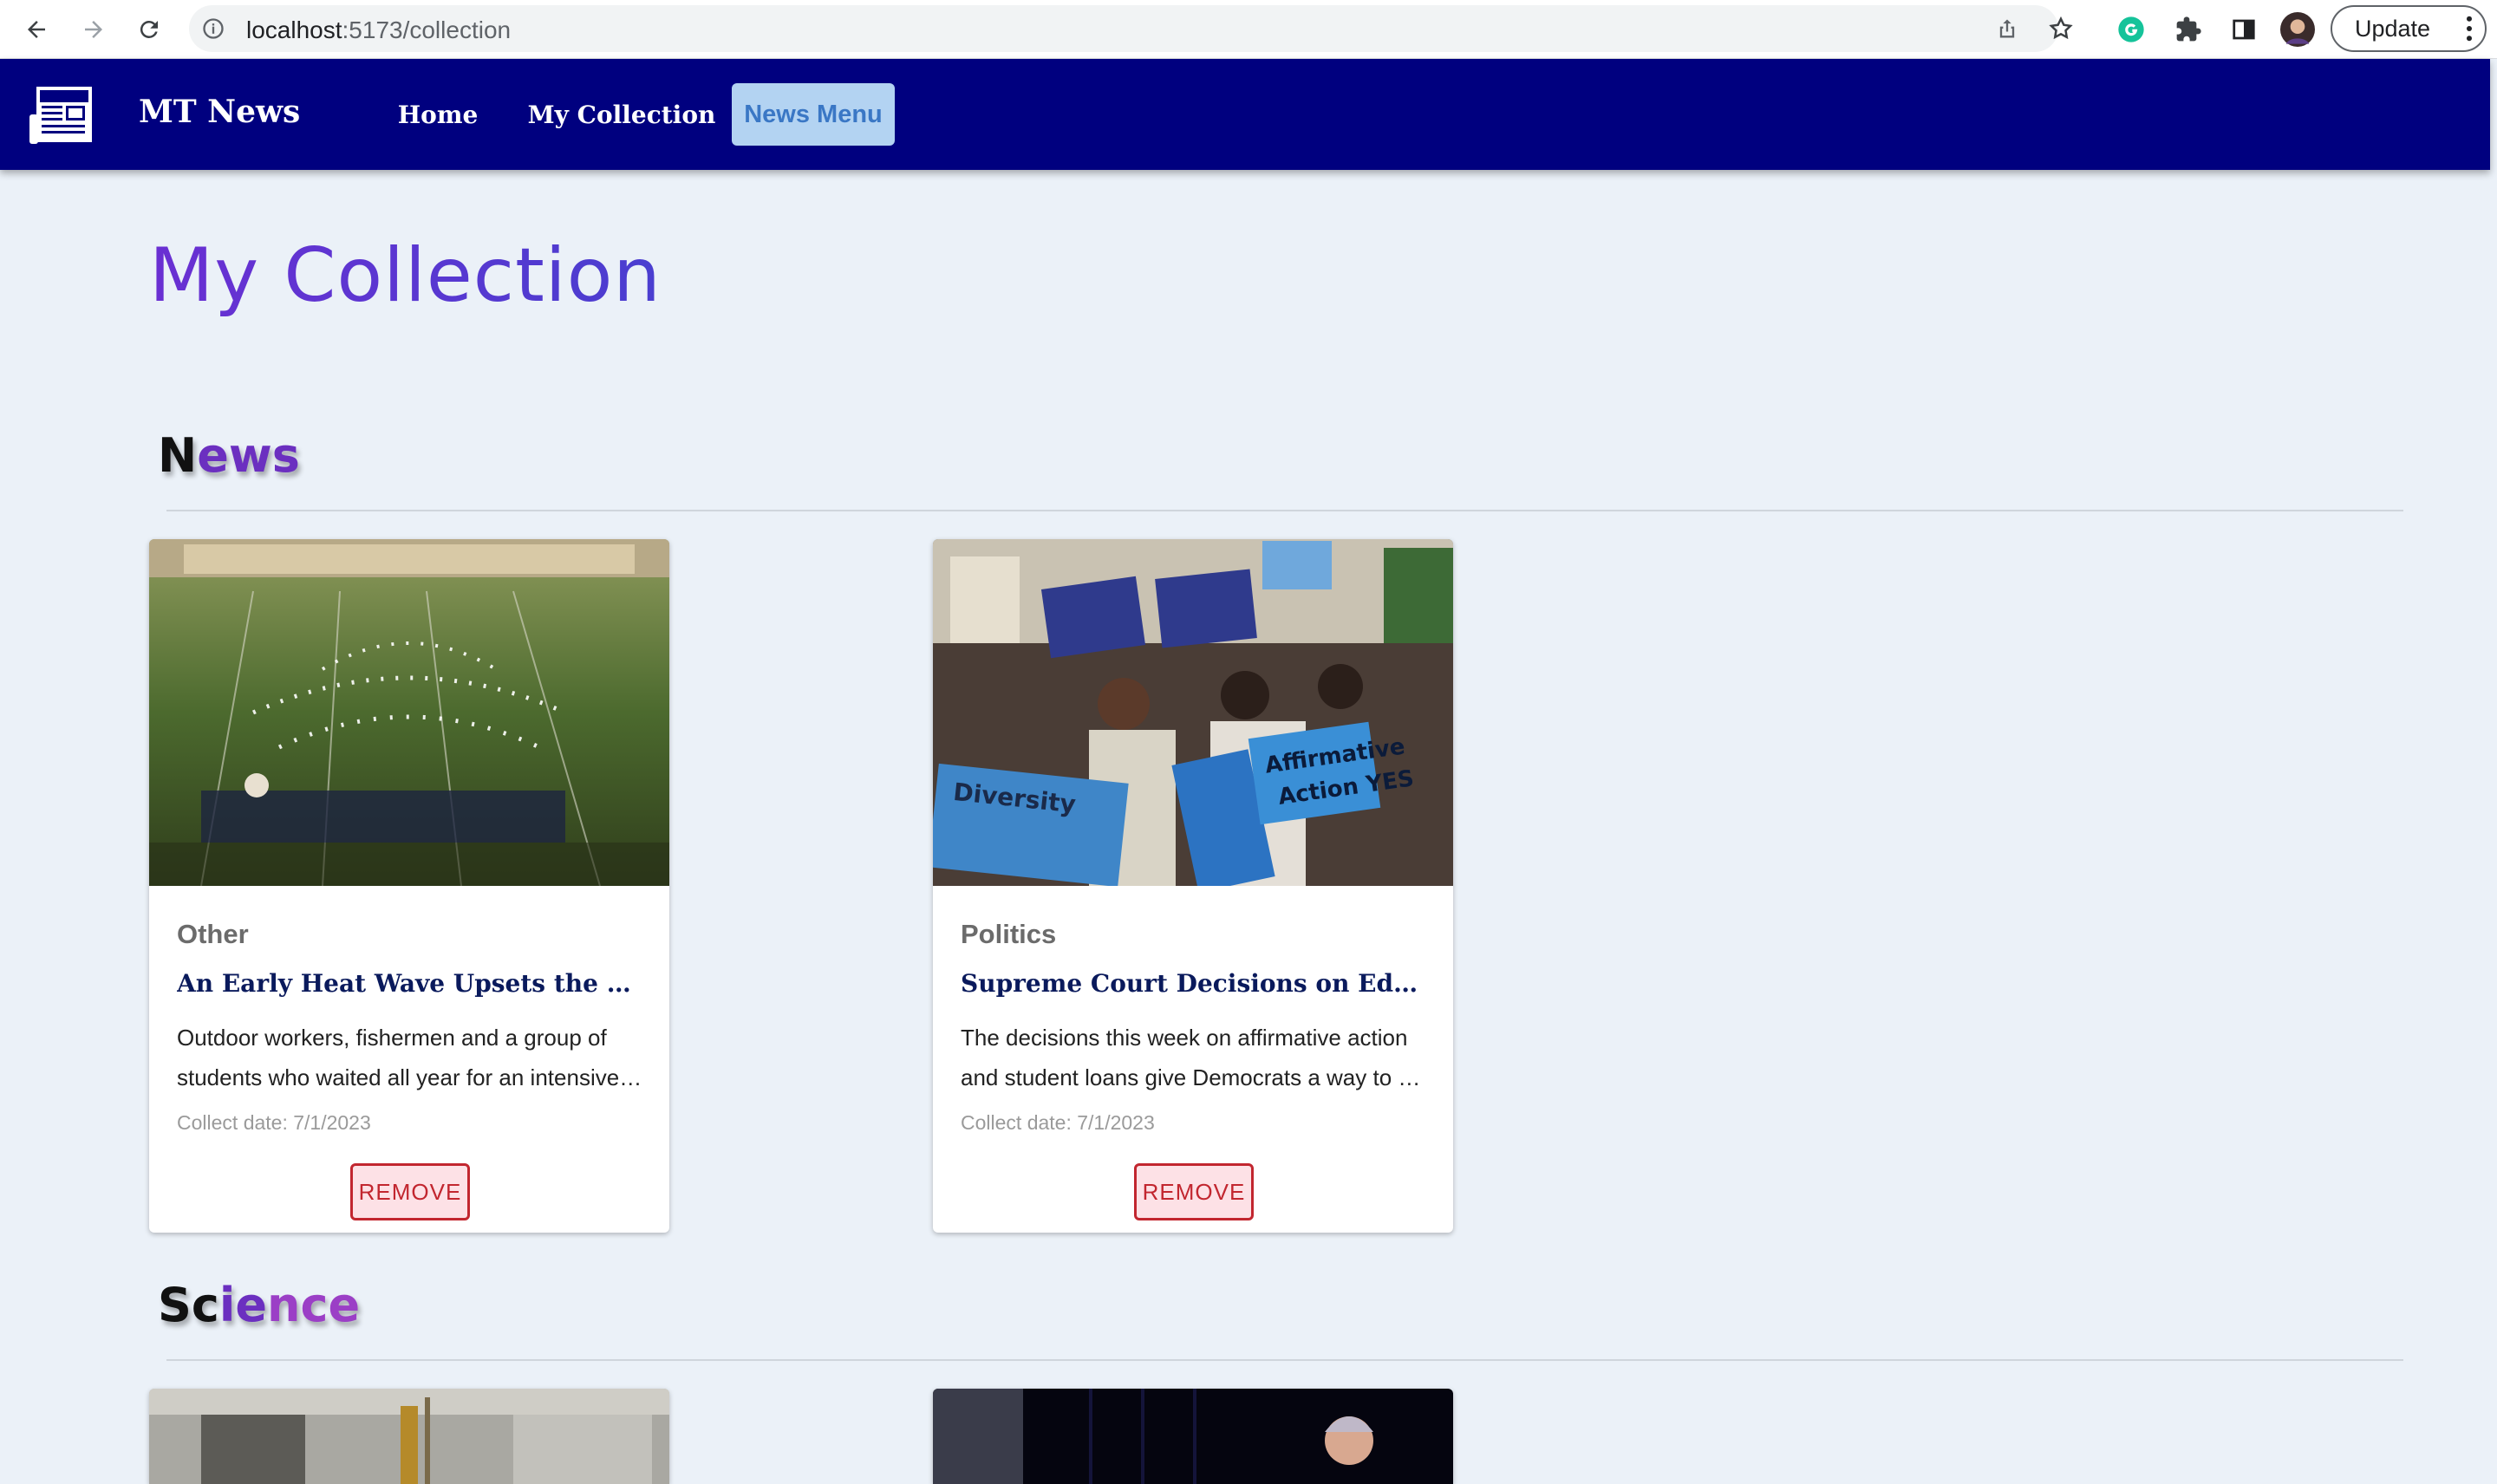 The height and width of the screenshot is (1484, 2497). I want to click on card-category: Other, so click(213, 934).